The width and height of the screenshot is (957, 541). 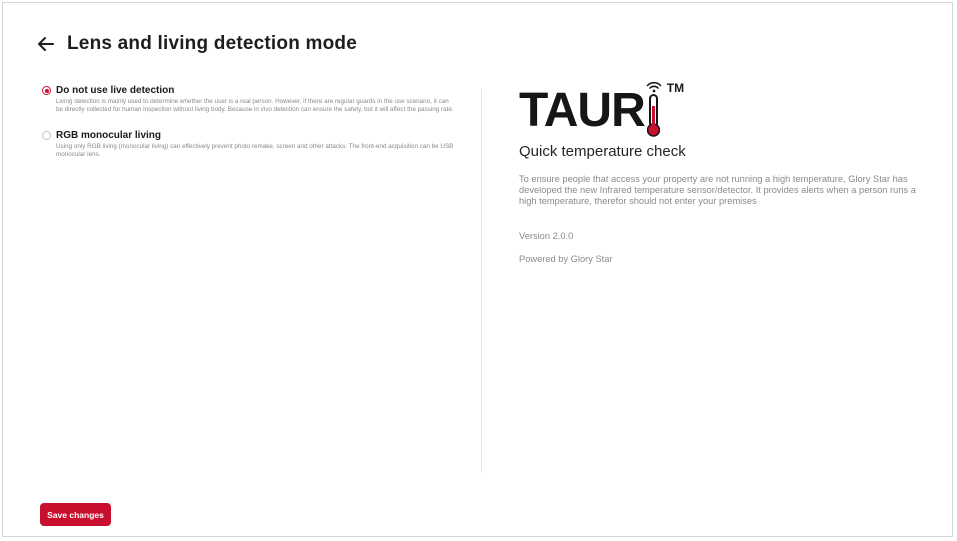 What do you see at coordinates (75, 514) in the screenshot?
I see `save-changes-button: Save changes` at bounding box center [75, 514].